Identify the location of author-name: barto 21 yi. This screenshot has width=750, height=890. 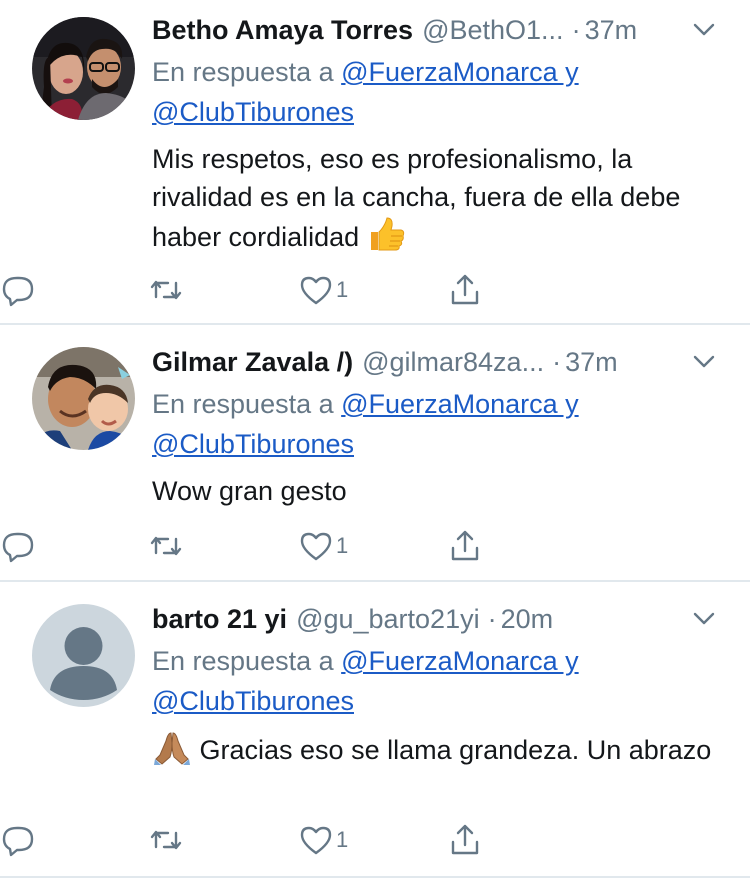
(219, 619).